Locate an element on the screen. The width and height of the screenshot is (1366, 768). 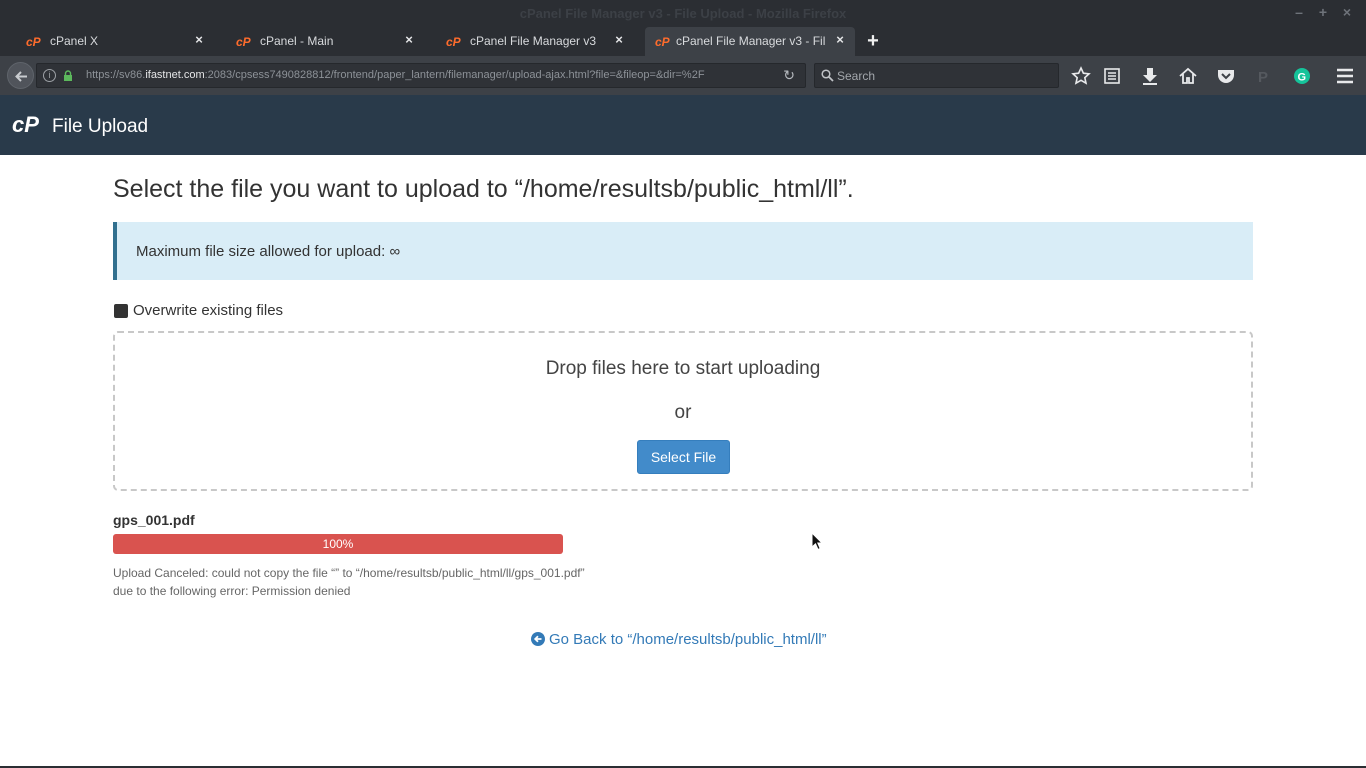
back-arrow-icon is located at coordinates (21, 76).